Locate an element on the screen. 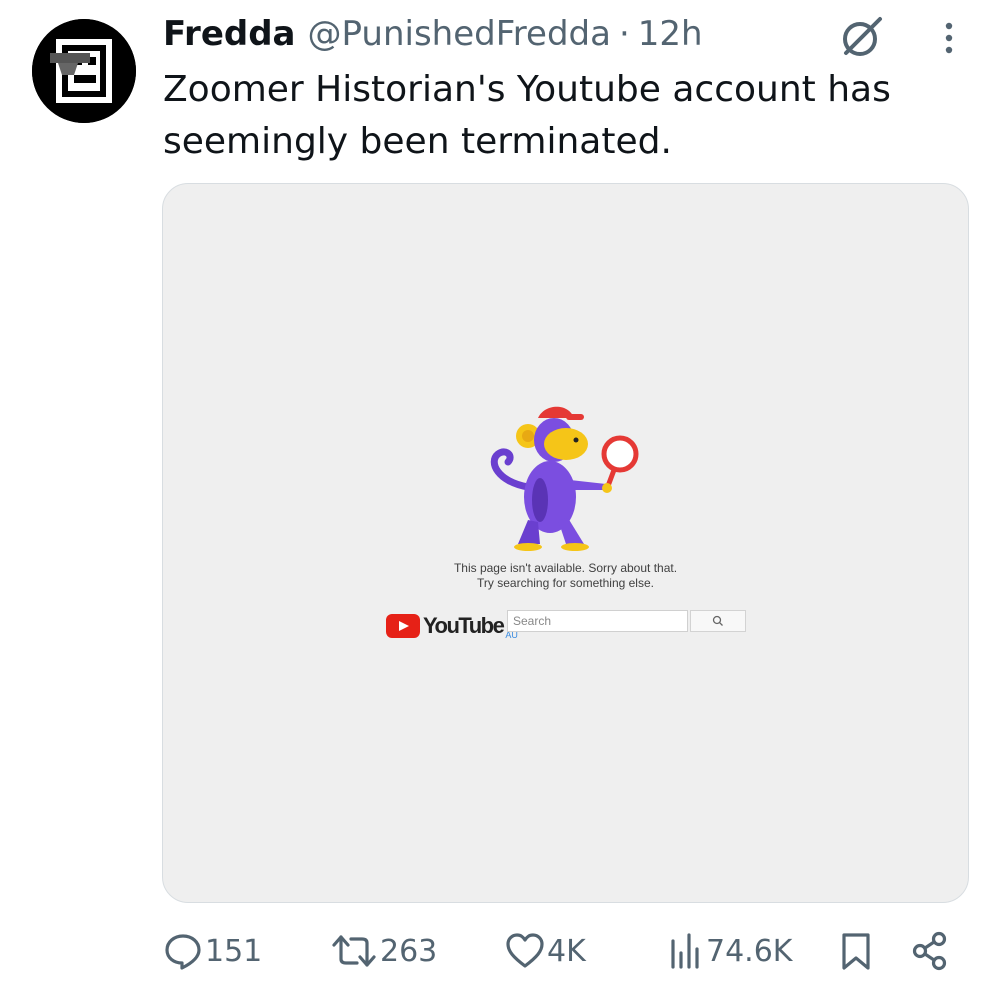  more-vertical-icon is located at coordinates (949, 38).